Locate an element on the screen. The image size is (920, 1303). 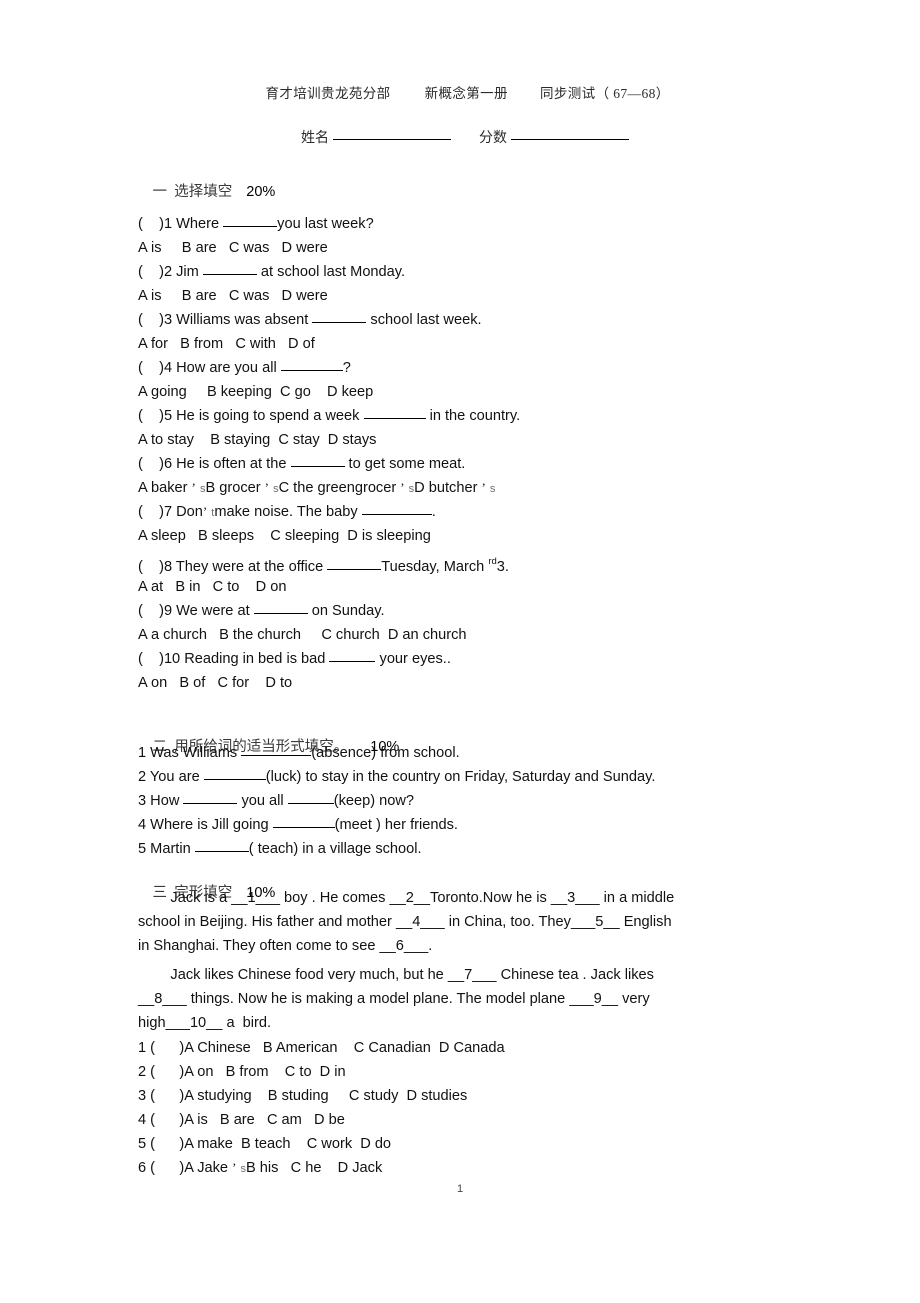
section-one-heading: 一 选择填空 20% is located at coordinates (207, 190).